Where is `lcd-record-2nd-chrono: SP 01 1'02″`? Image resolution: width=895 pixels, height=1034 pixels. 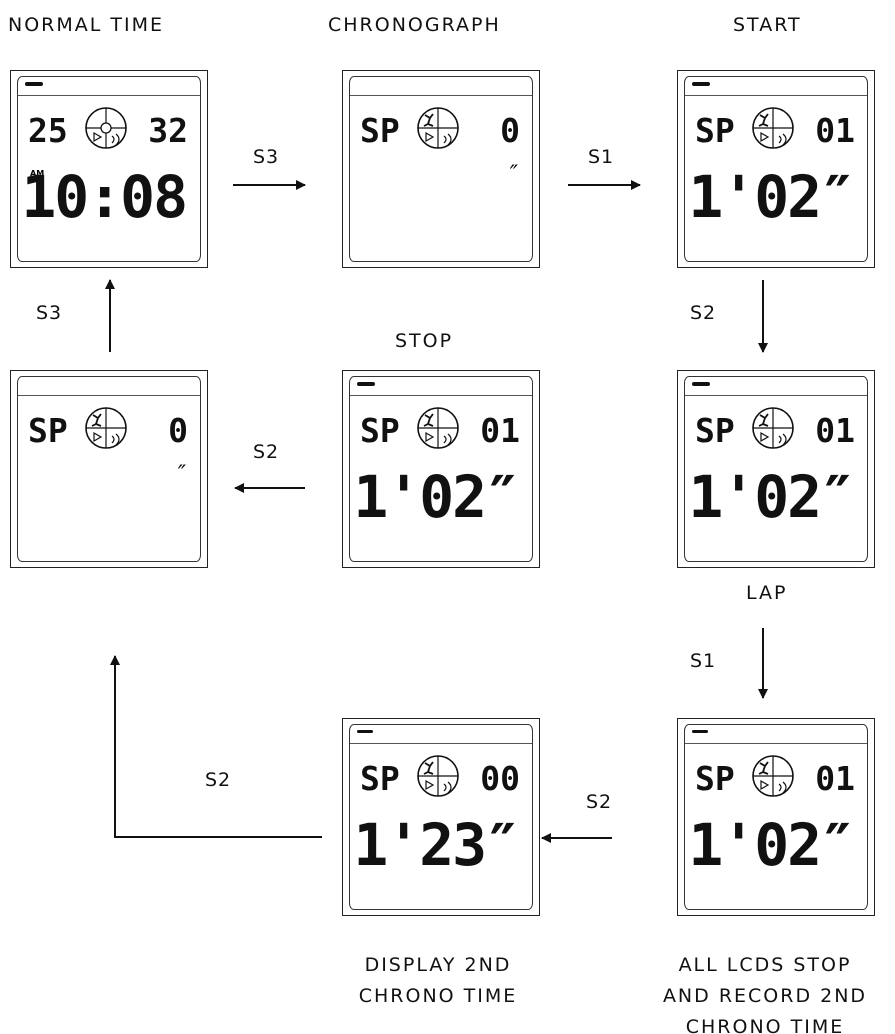
lcd-record-2nd-chrono: SP 01 1'02″ is located at coordinates (776, 817).